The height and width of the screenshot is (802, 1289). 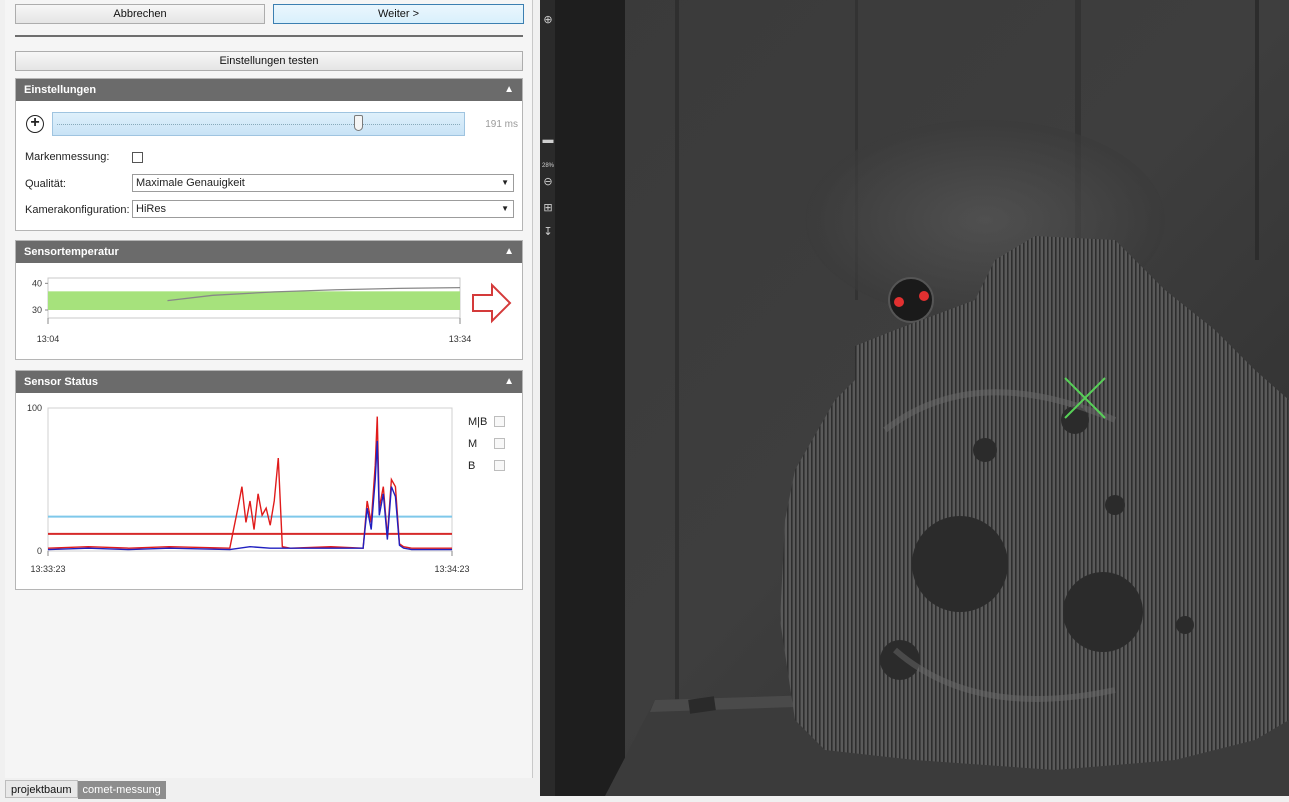 What do you see at coordinates (499, 443) in the screenshot?
I see `legend-m-checkbox` at bounding box center [499, 443].